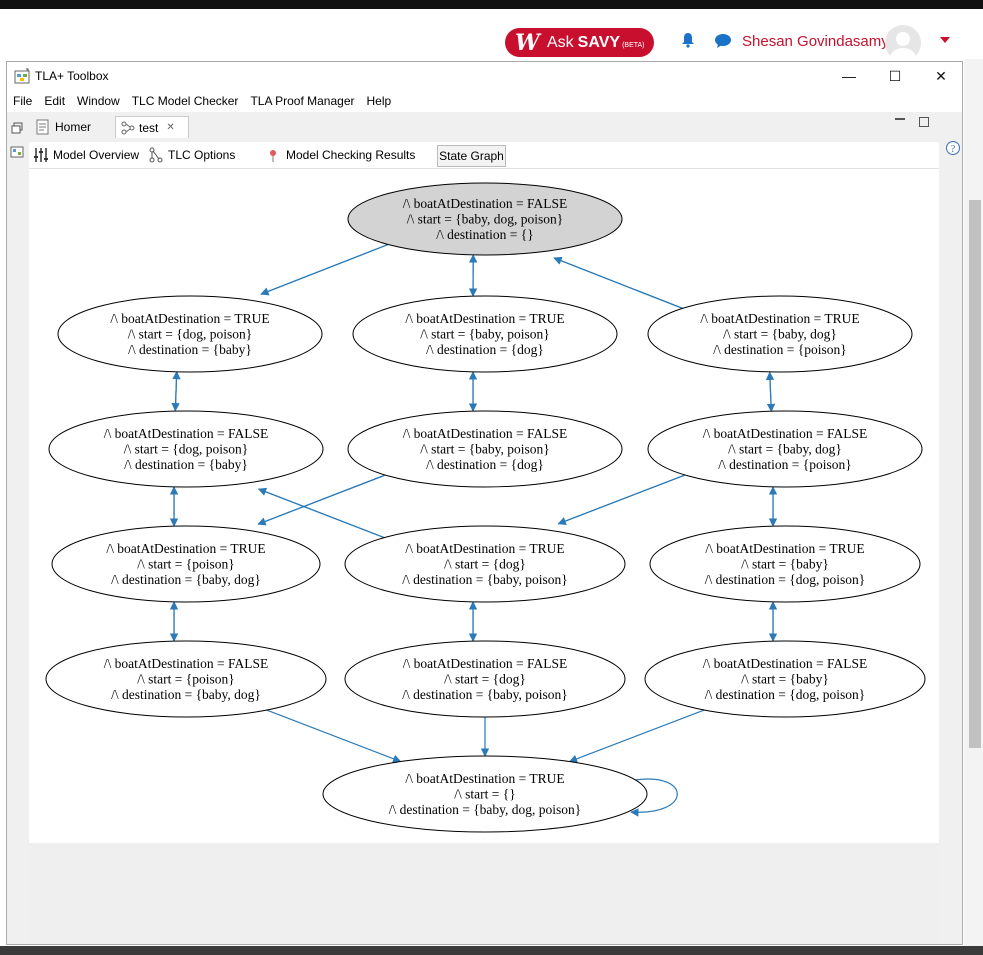 The image size is (983, 955). Describe the element at coordinates (351, 155) in the screenshot. I see `tab-results-label: Model Checking Results` at that location.